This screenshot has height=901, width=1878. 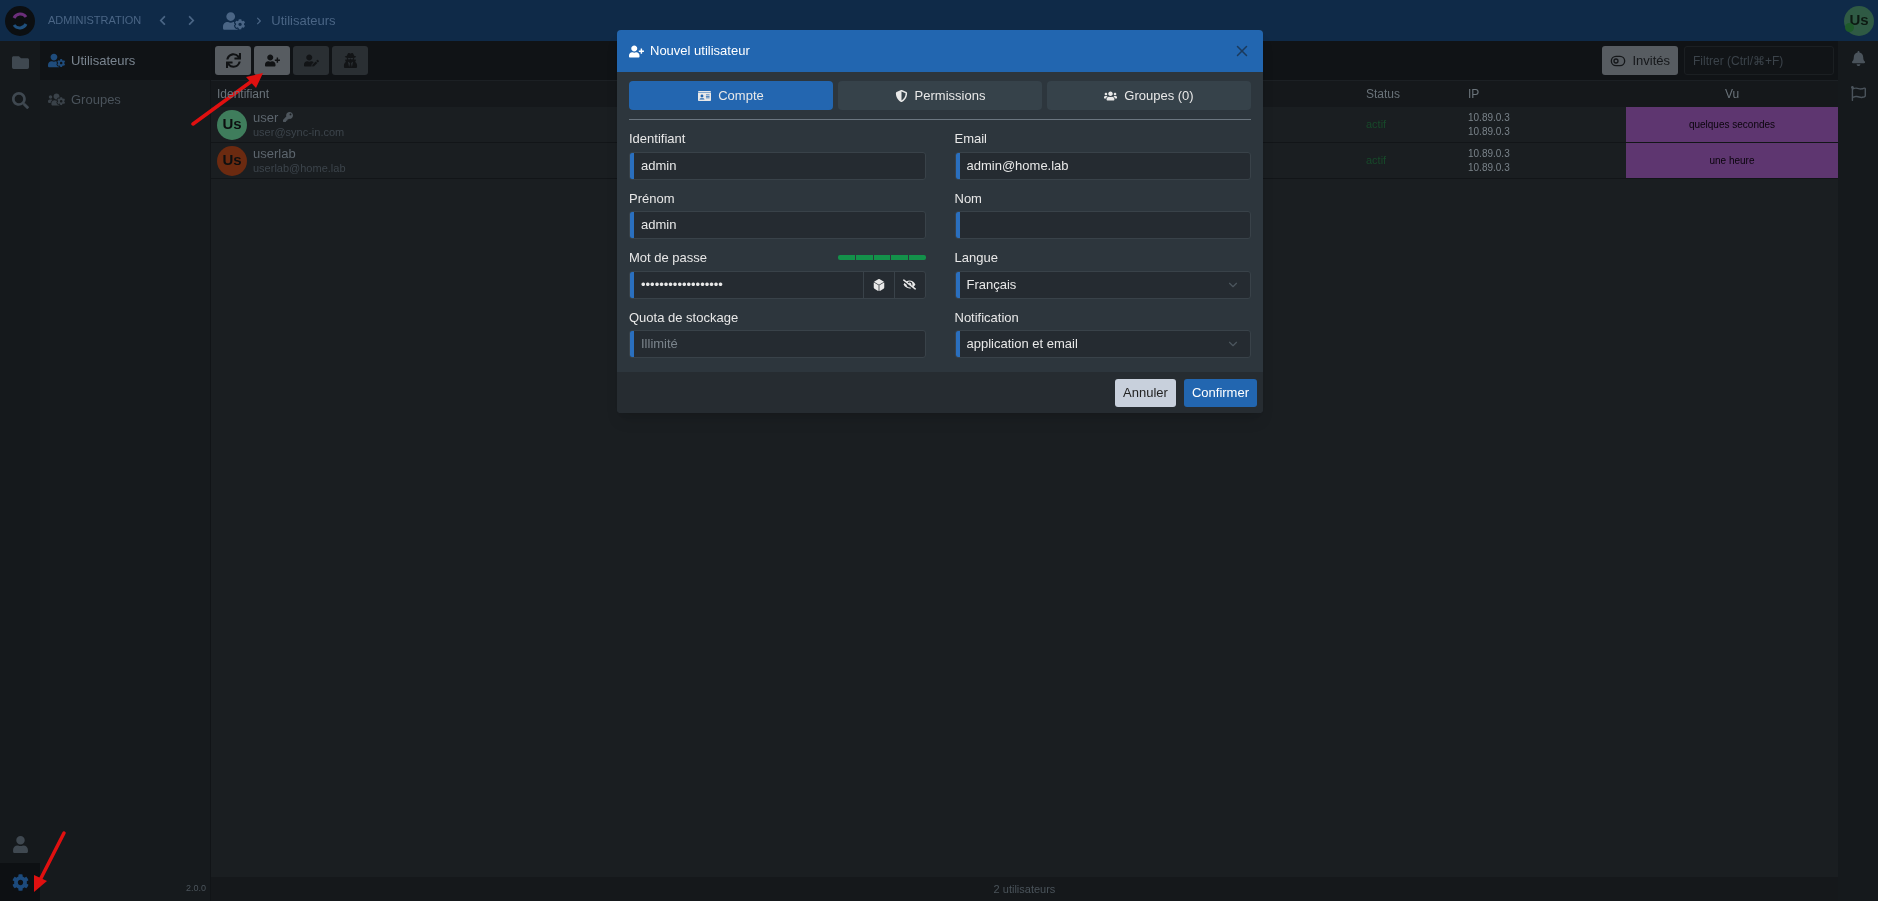 What do you see at coordinates (1732, 94) in the screenshot?
I see `column-header: Vu` at bounding box center [1732, 94].